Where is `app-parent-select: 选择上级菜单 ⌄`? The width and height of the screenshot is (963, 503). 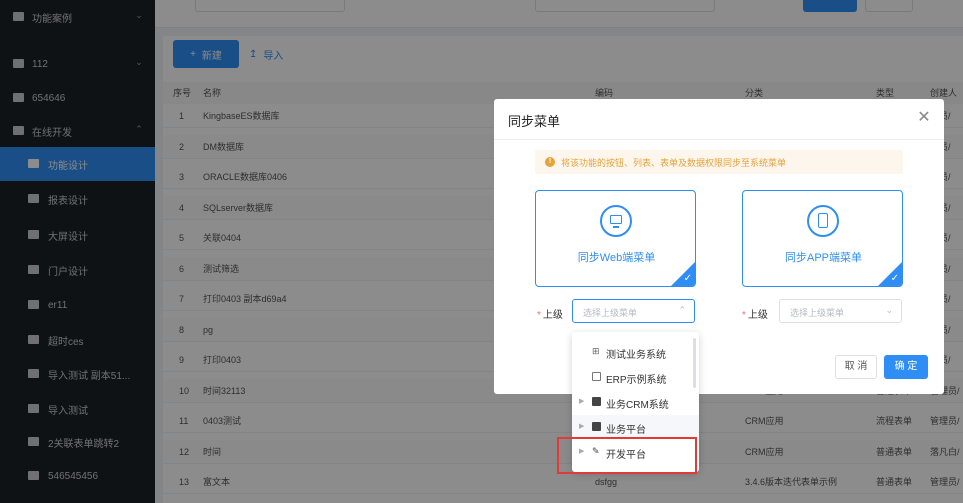 app-parent-select: 选择上级菜单 ⌄ is located at coordinates (840, 311).